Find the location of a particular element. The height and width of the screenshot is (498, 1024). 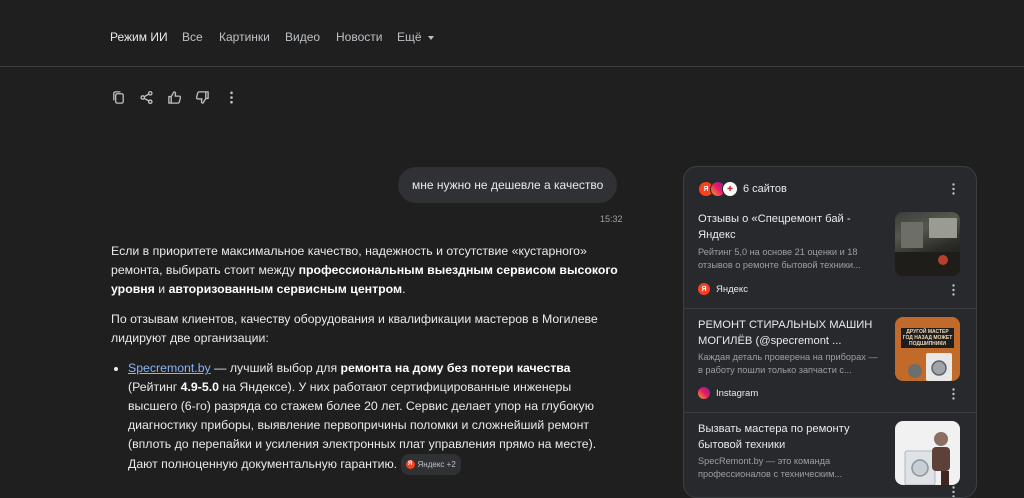

tab-images: Картинки is located at coordinates (244, 37).